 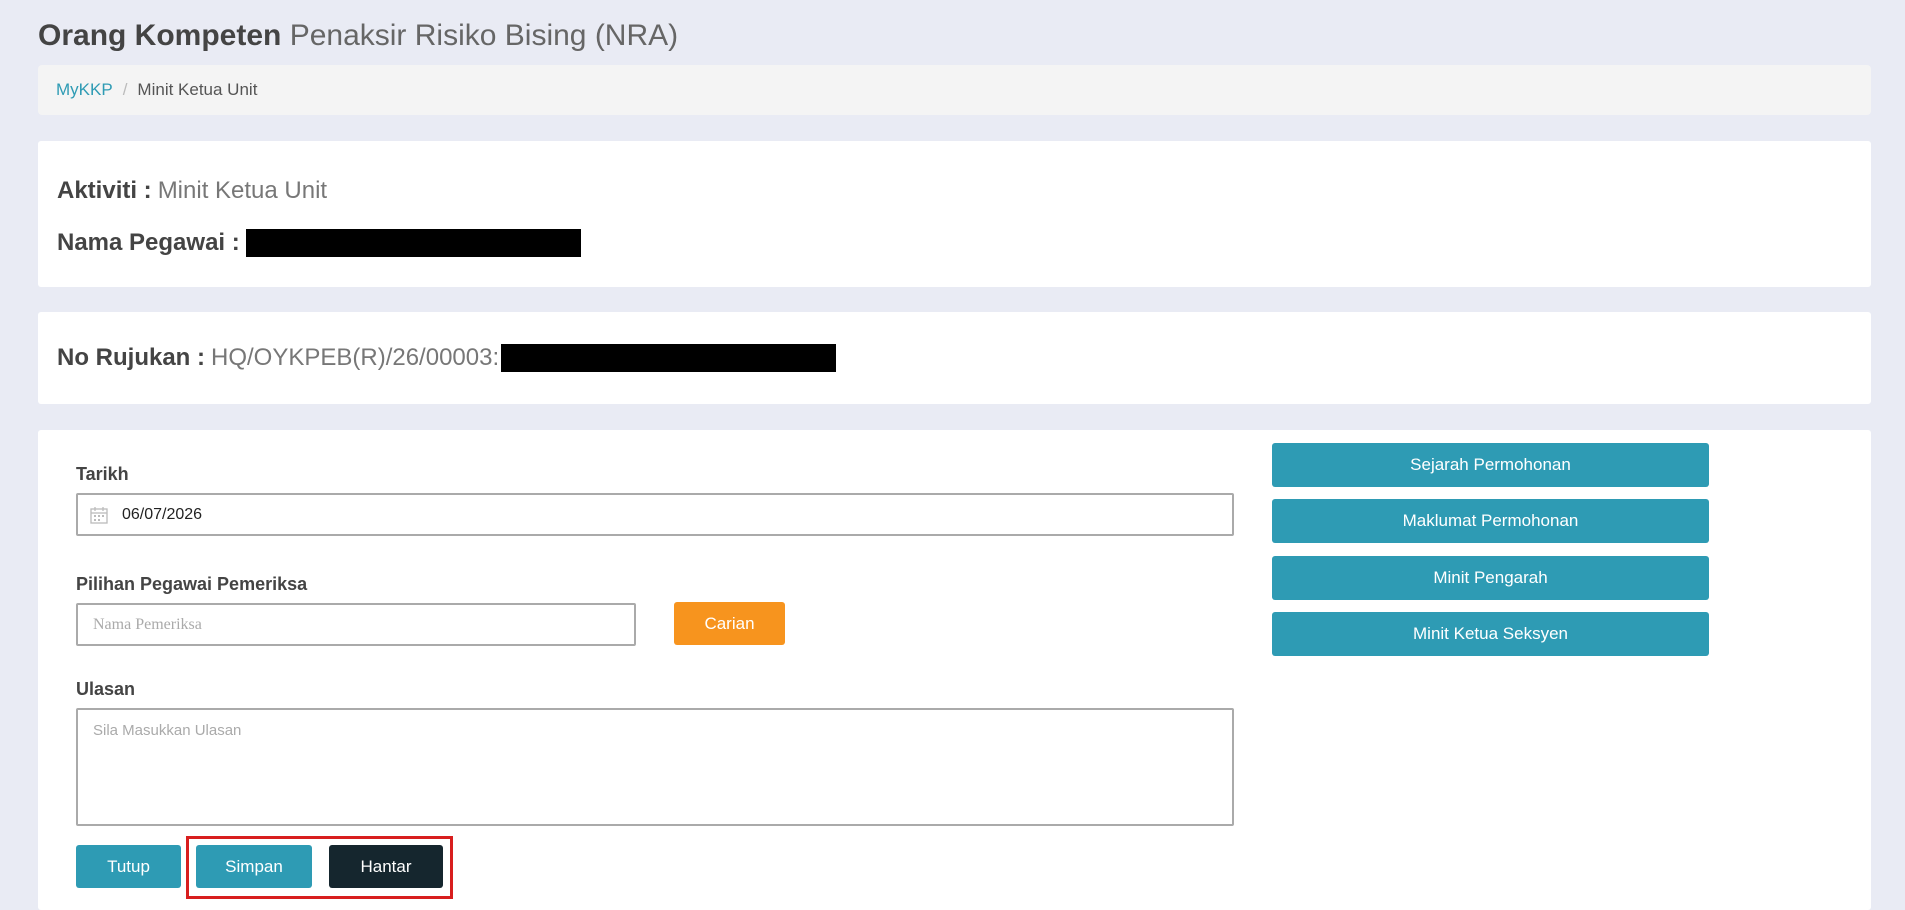 What do you see at coordinates (104, 190) in the screenshot?
I see `aktiviti-label: Aktiviti :` at bounding box center [104, 190].